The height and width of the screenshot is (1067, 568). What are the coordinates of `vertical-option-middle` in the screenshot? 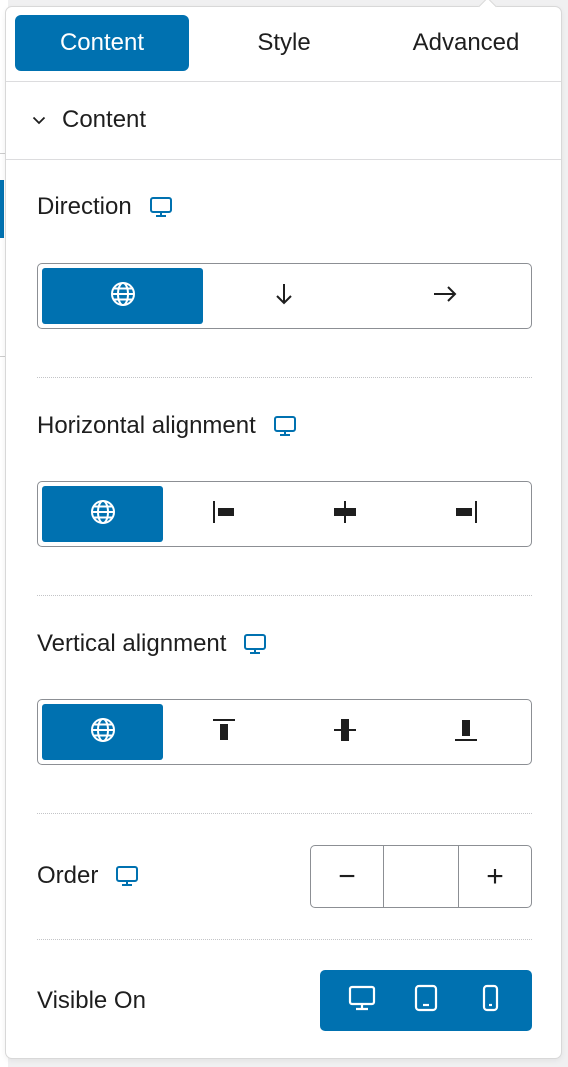 It's located at (344, 732).